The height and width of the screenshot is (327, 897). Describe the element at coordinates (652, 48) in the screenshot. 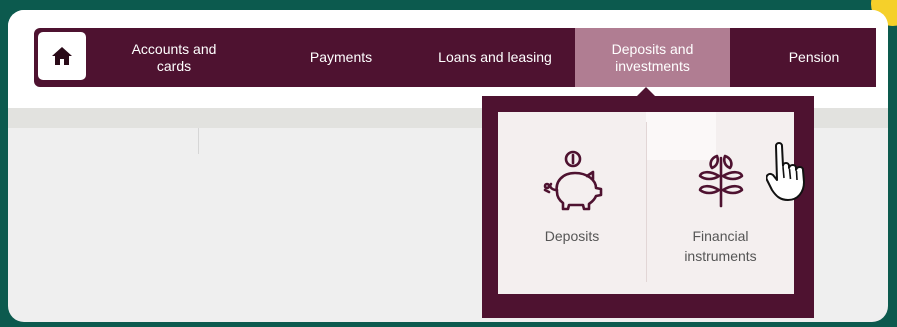

I see `nav-label-line1: Deposits and` at that location.